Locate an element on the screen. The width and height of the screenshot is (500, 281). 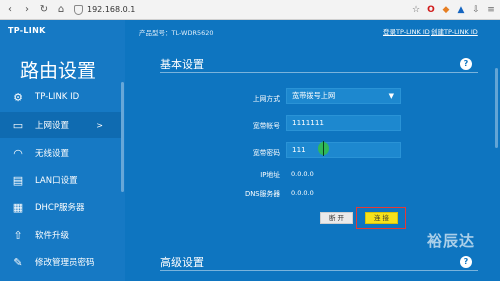
sidebar-scrollbar is located at coordinates (122, 137).